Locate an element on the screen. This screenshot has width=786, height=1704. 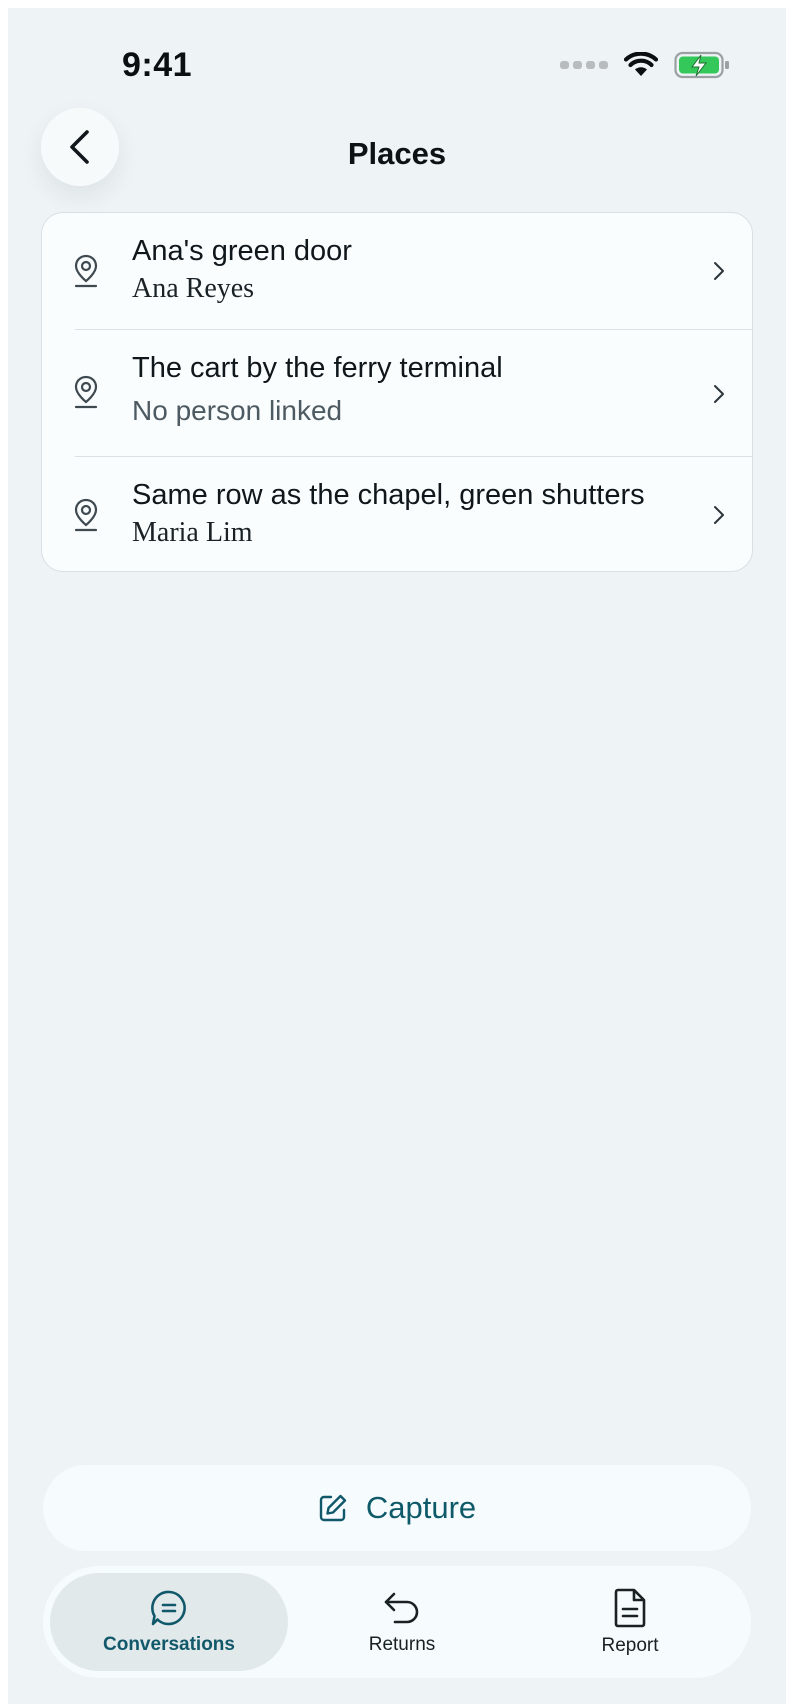
page-title: Places is located at coordinates (397, 153).